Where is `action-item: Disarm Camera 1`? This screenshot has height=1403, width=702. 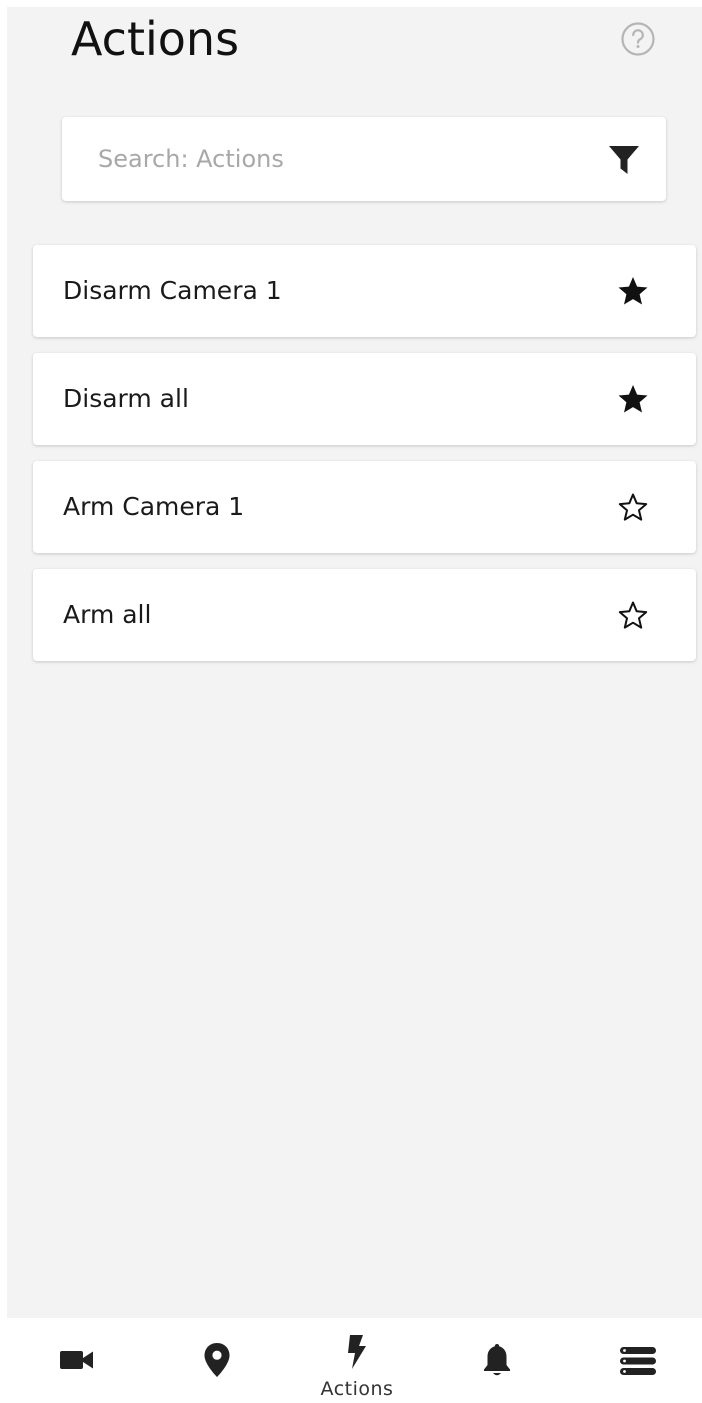
action-item: Disarm Camera 1 is located at coordinates (364, 291).